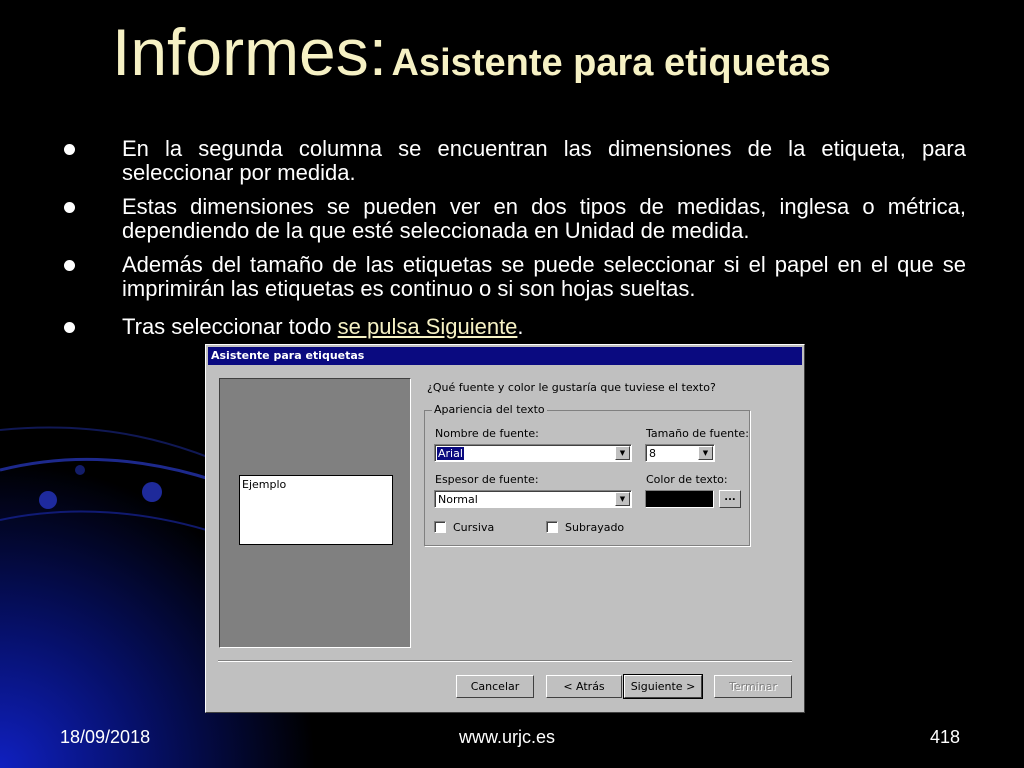 This screenshot has width=1024, height=768. I want to click on text-color-swatch, so click(679, 499).